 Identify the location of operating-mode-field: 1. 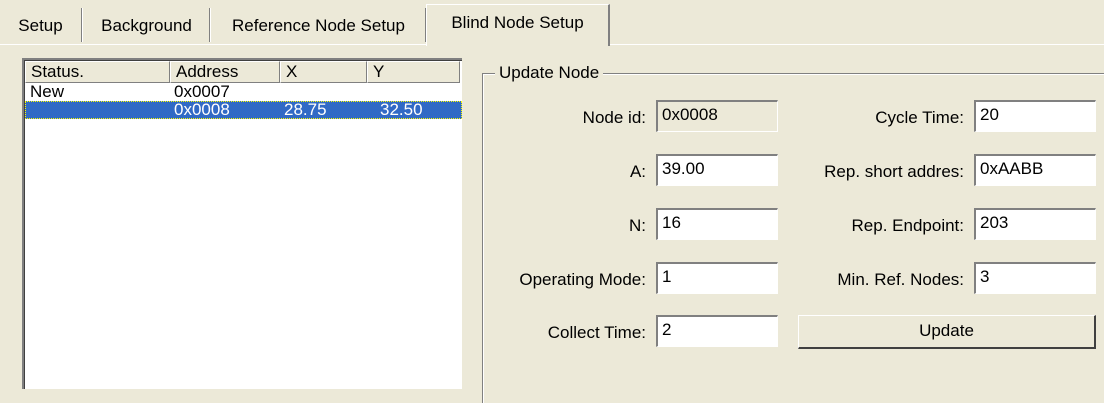
(717, 278).